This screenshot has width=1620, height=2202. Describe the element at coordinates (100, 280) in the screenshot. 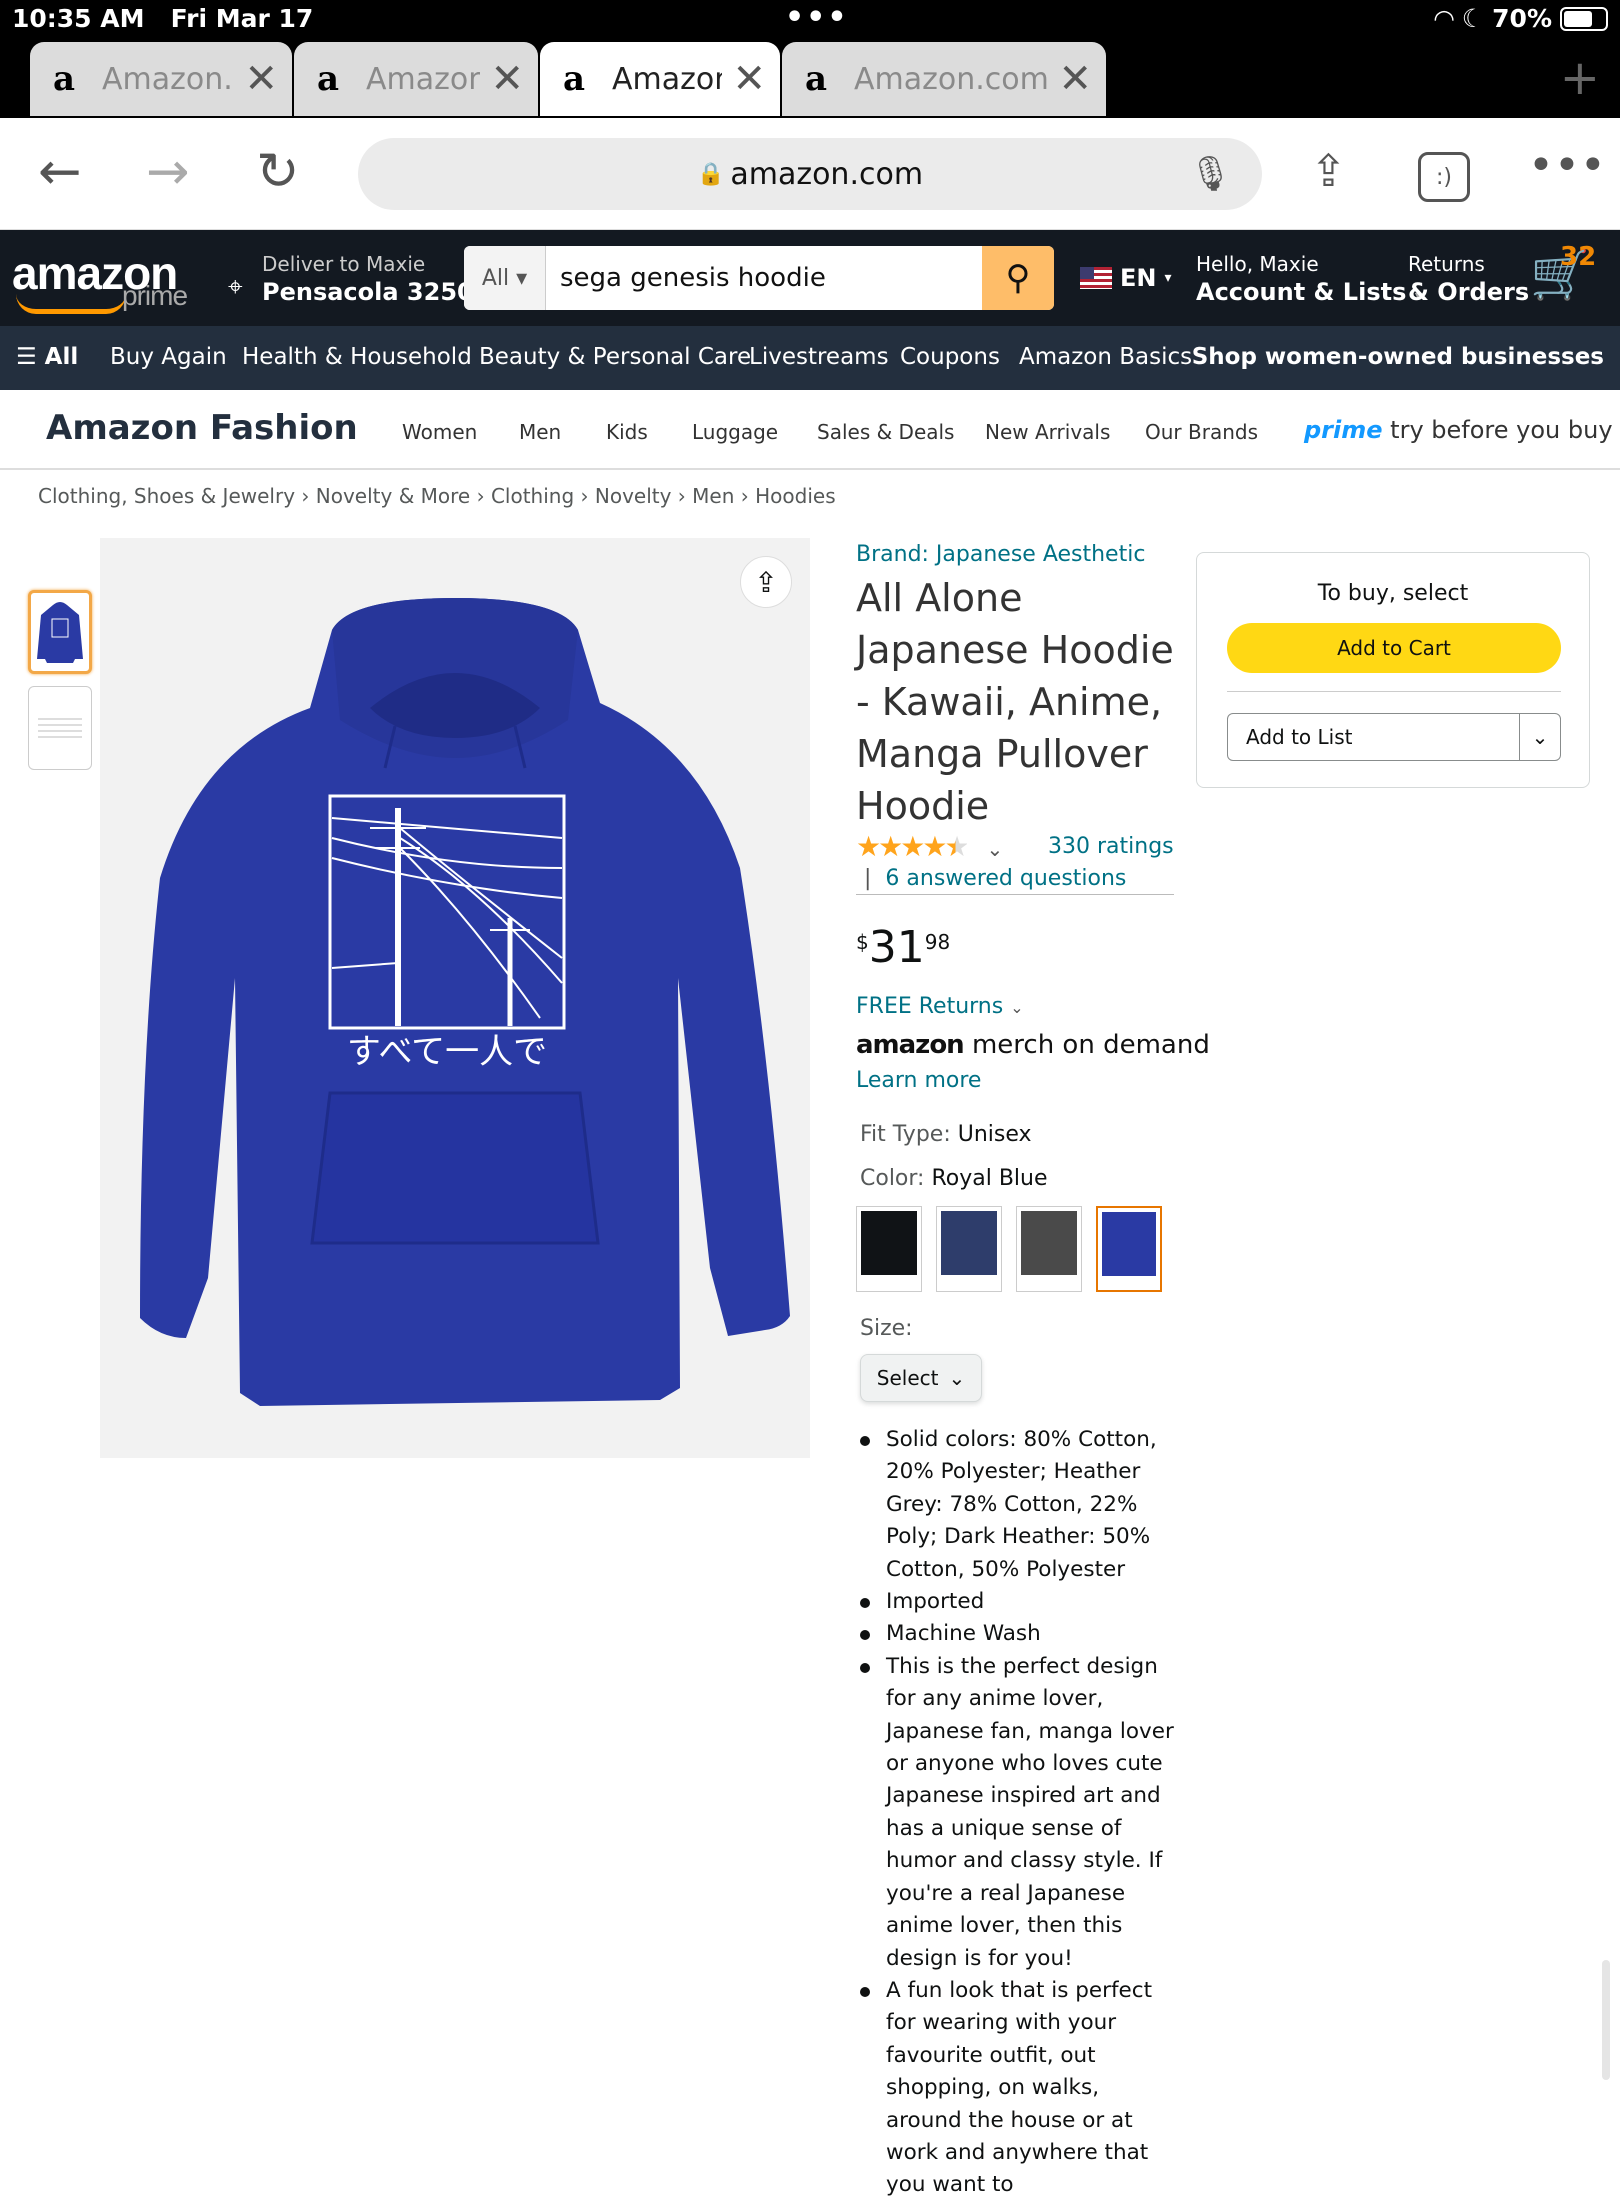

I see `amazon-prime-logo: amazon prime` at that location.